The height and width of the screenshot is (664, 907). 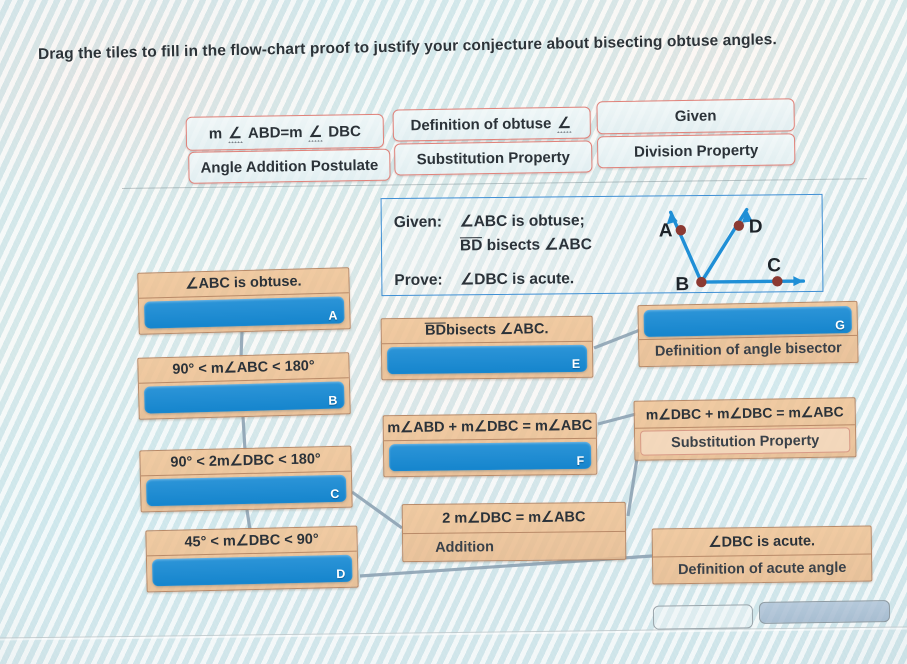 I want to click on tile-label: Given, so click(x=695, y=116).